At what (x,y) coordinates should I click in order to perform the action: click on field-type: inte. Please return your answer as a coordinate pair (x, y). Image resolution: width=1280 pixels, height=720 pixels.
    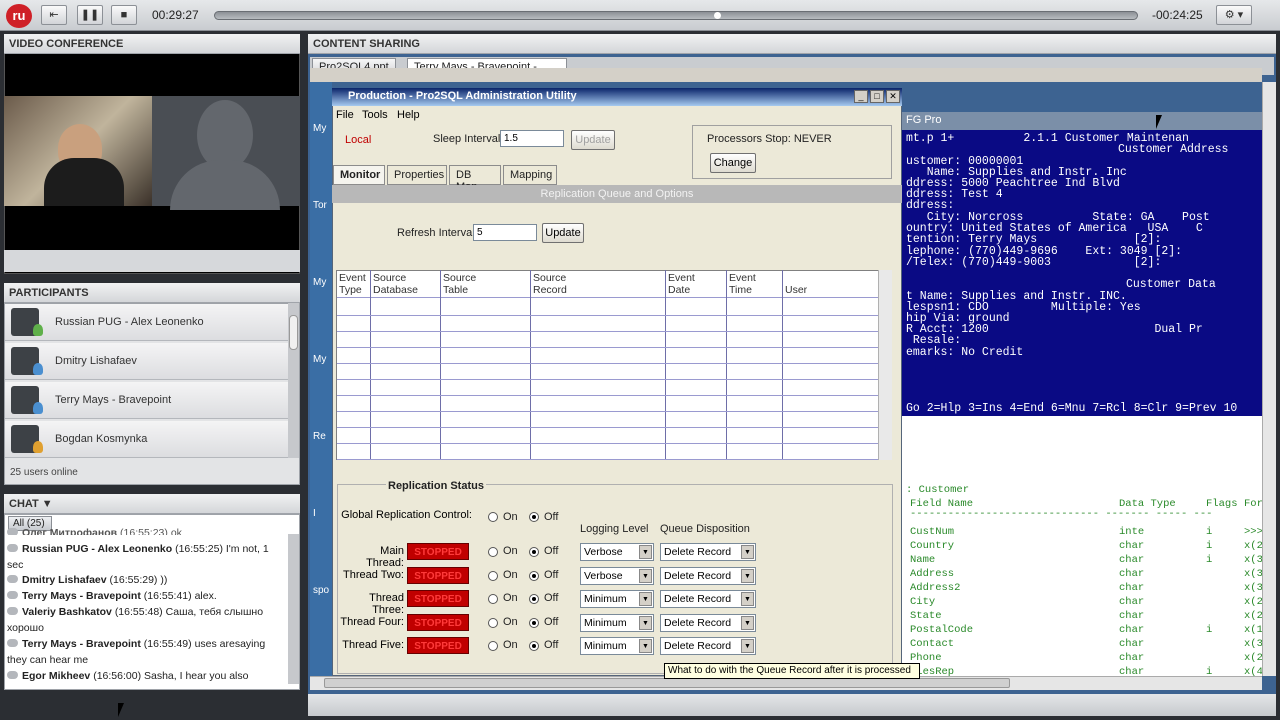
    Looking at the image, I should click on (1132, 532).